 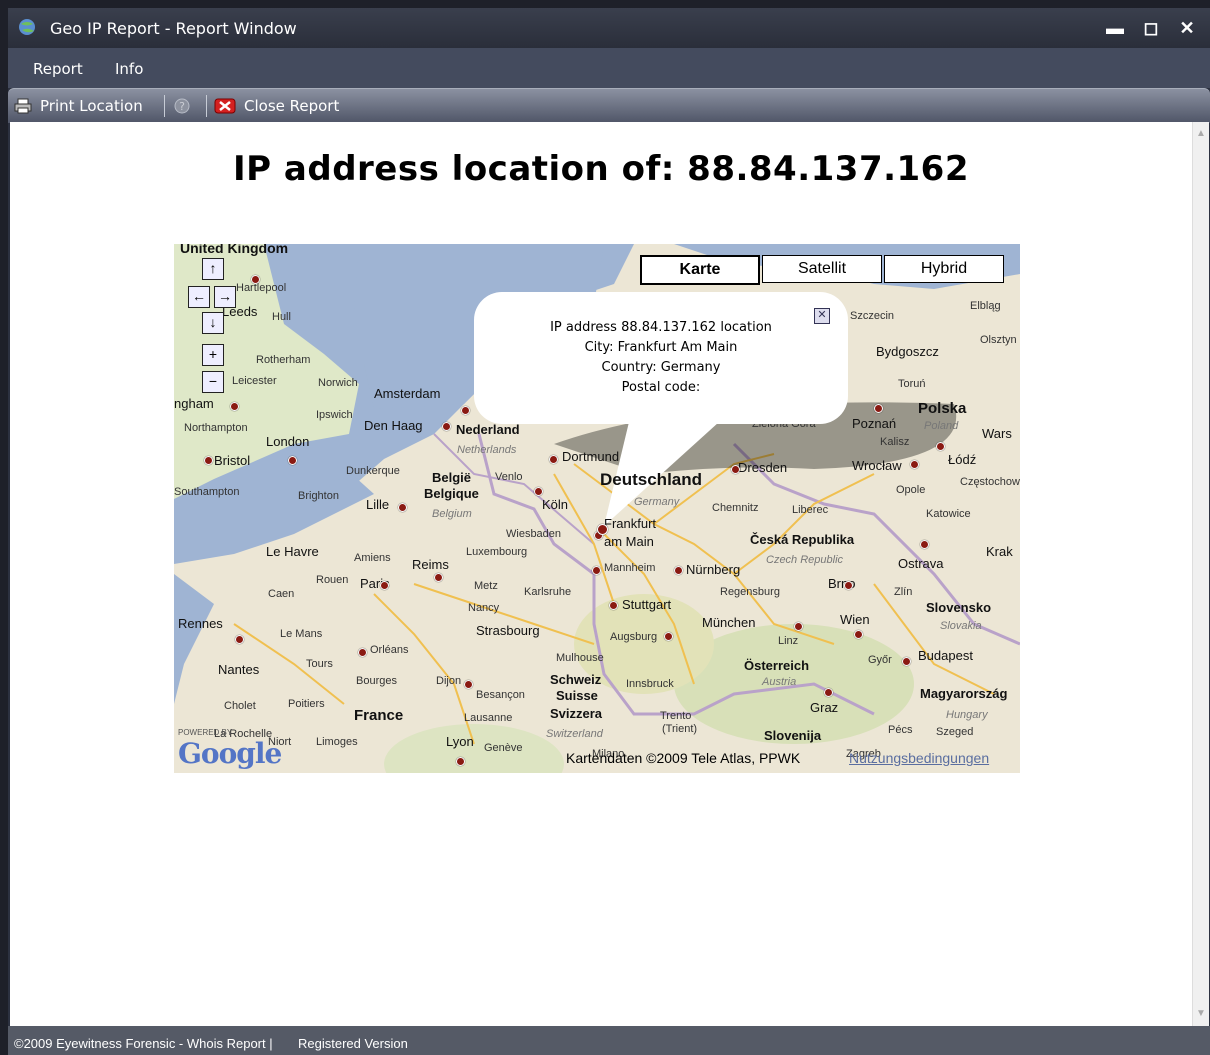 What do you see at coordinates (488, 429) in the screenshot?
I see `map-label-nederland: Nederland` at bounding box center [488, 429].